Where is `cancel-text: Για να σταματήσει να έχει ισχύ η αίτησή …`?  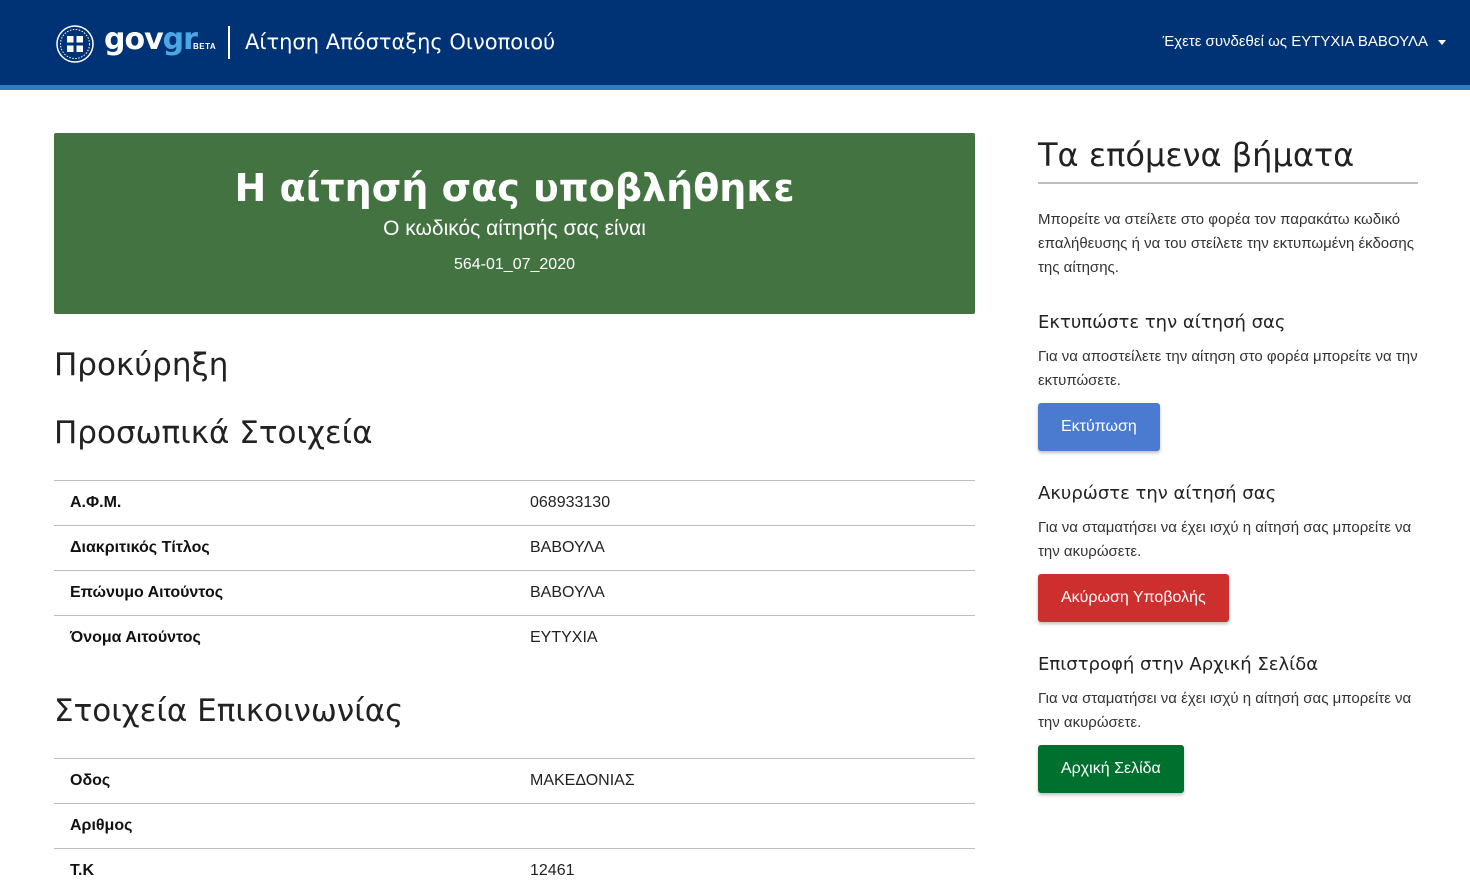
cancel-text: Για να σταματήσει να έχει ισχύ η αίτησή … is located at coordinates (1225, 539).